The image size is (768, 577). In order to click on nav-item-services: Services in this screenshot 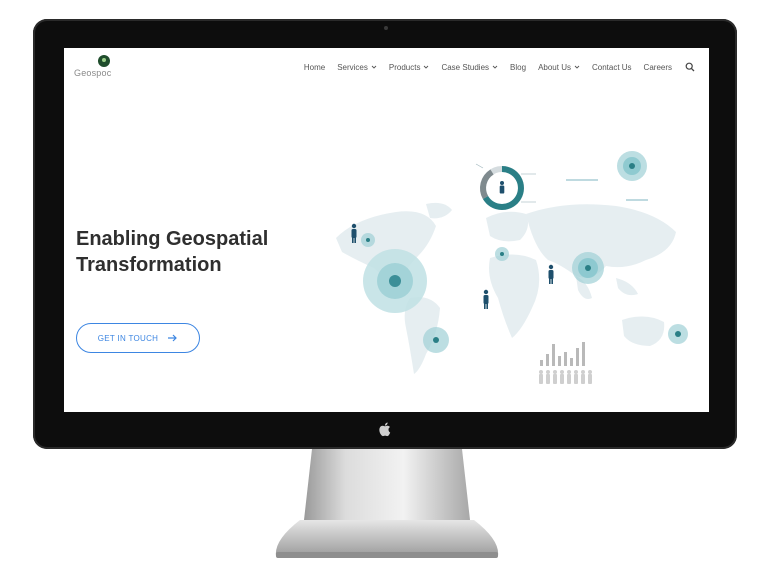, I will do `click(357, 67)`.